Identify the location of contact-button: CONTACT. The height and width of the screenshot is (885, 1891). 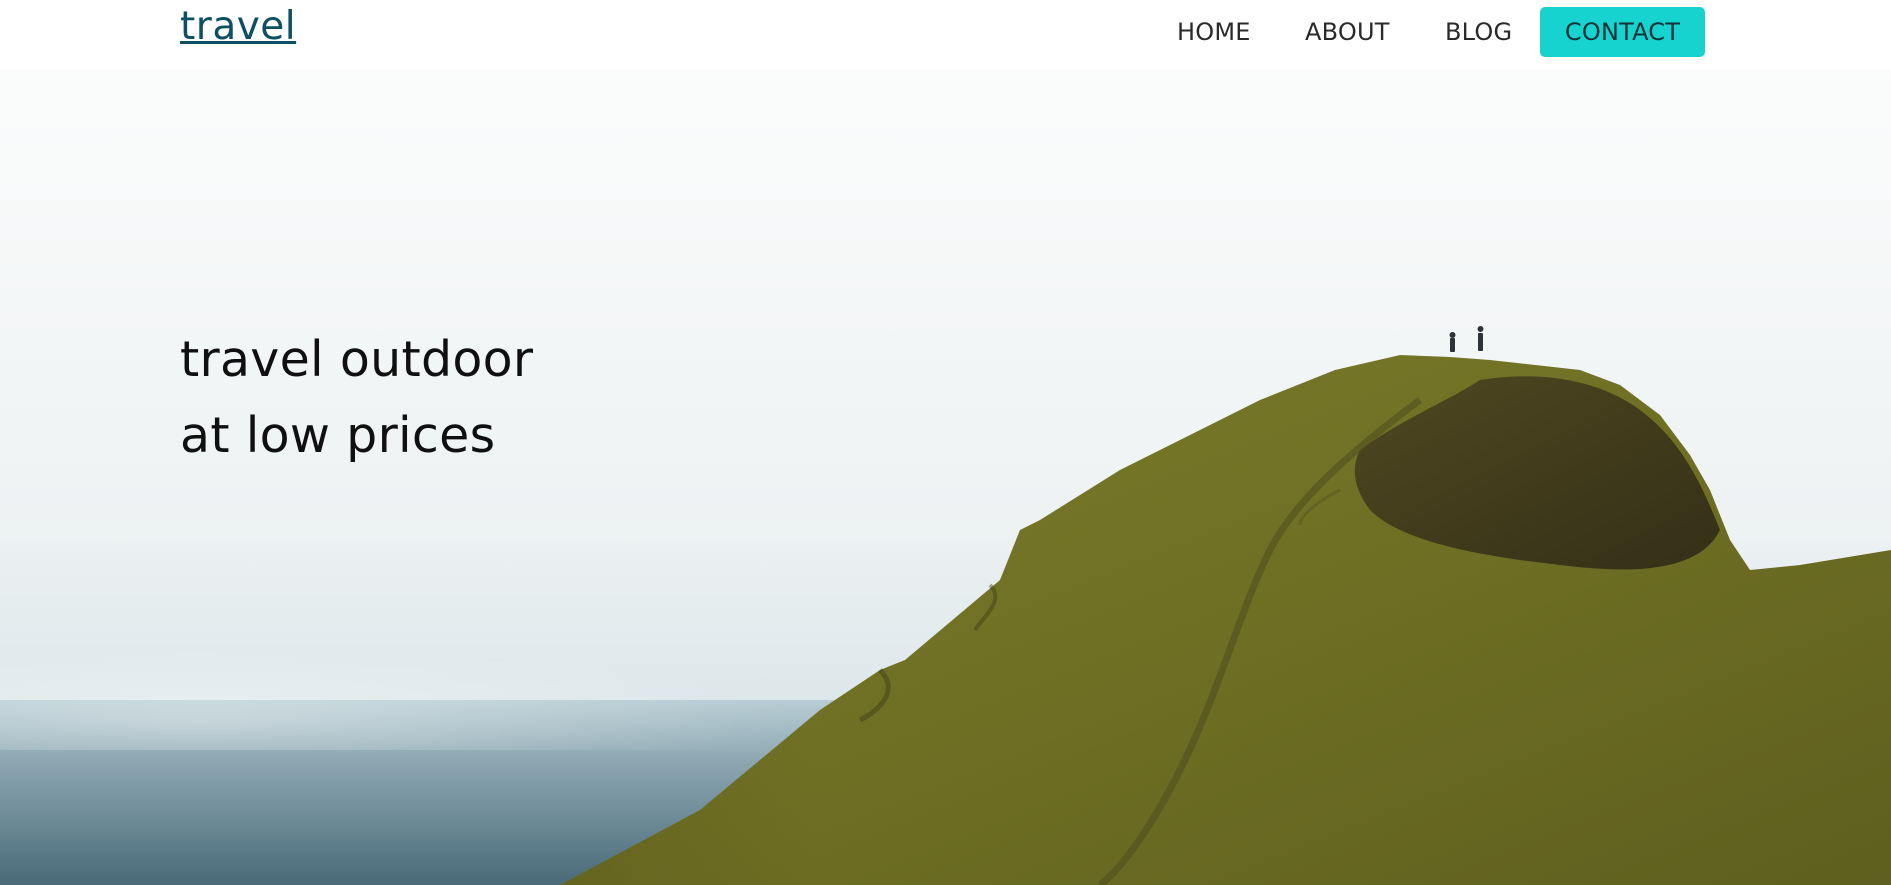
(1622, 32).